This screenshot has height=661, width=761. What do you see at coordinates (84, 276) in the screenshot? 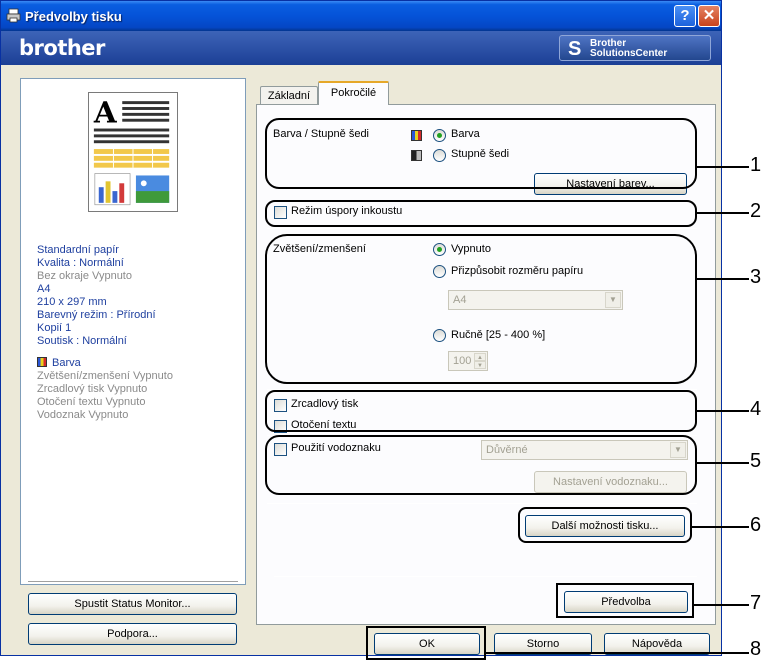
I see `summary-borderless: Bez okraje Vypnuto` at bounding box center [84, 276].